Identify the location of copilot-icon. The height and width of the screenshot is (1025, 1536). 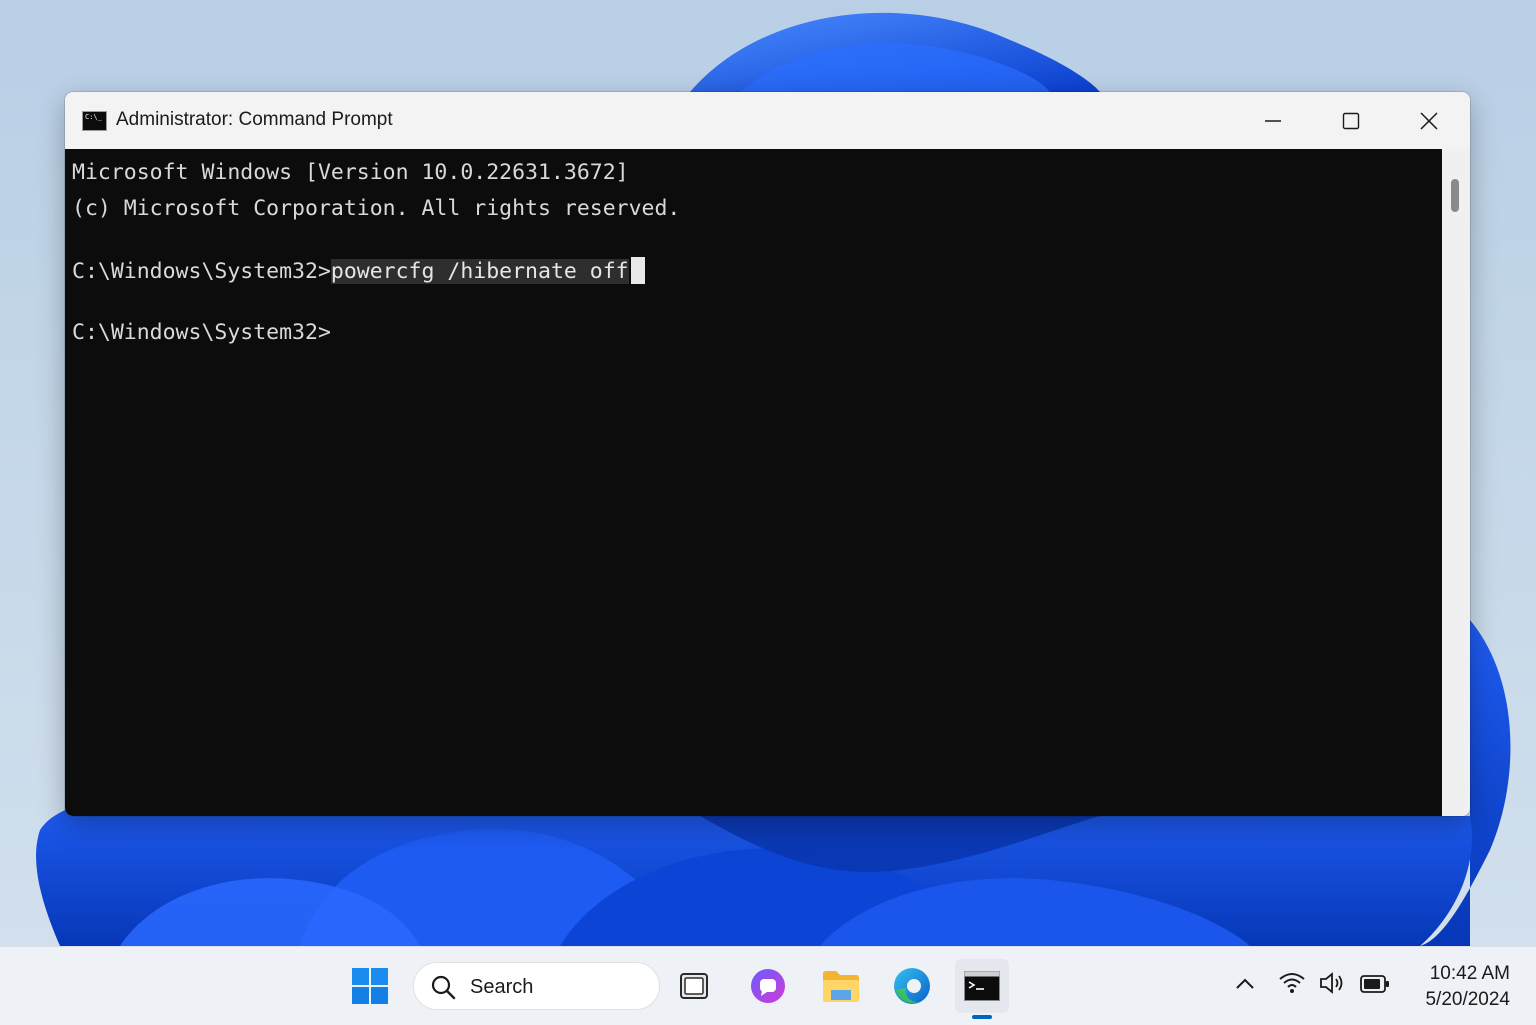
(768, 986).